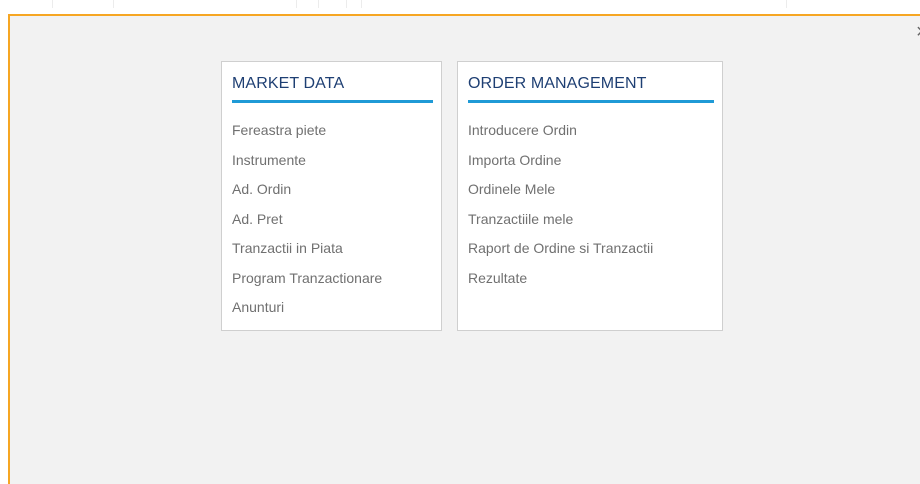 This screenshot has height=484, width=920. I want to click on close-icon: ×, so click(918, 33).